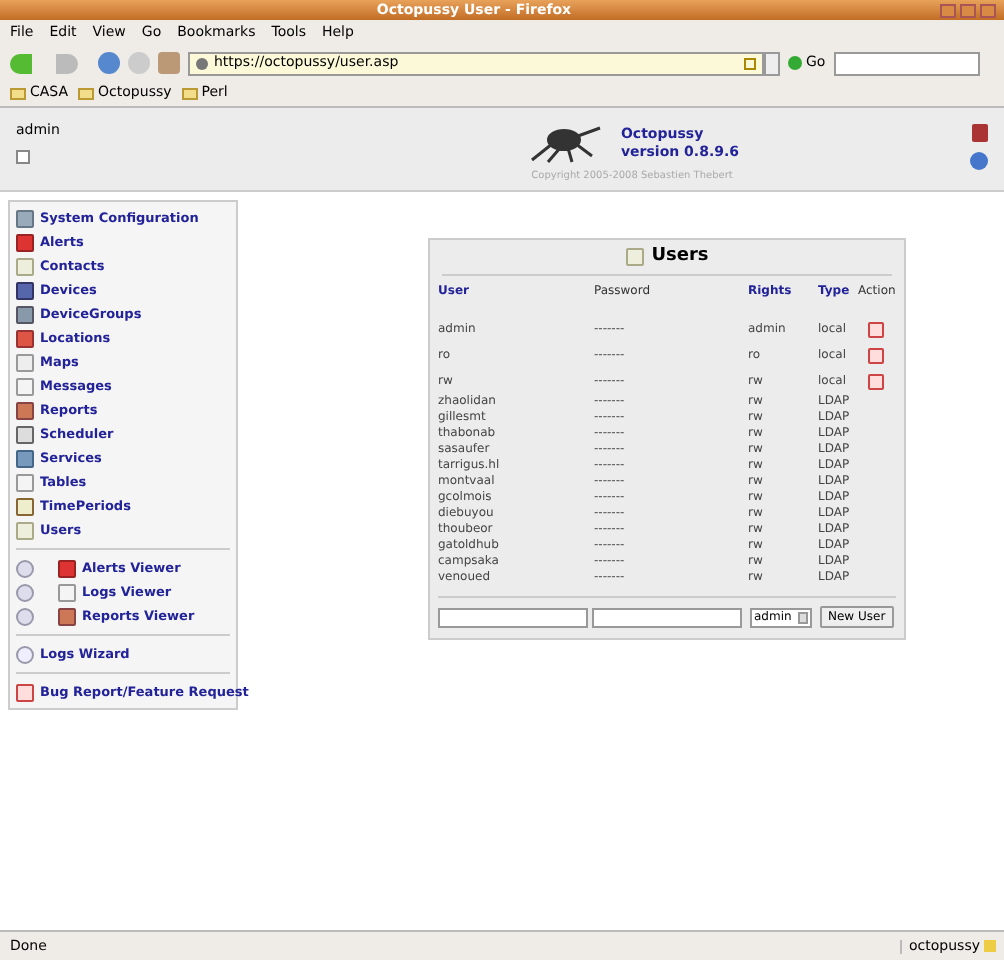  Describe the element at coordinates (988, 10) in the screenshot. I see `close-button` at that location.